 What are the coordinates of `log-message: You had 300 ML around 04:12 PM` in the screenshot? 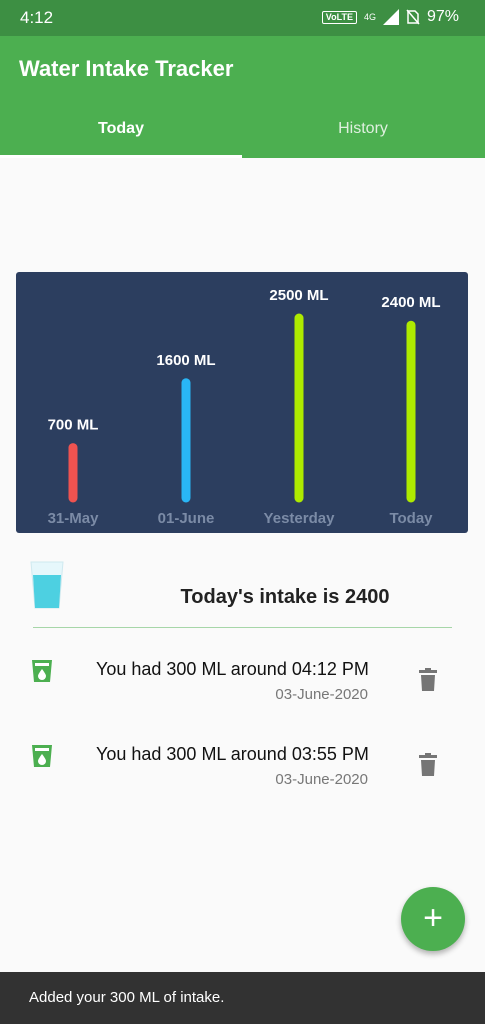 It's located at (232, 669).